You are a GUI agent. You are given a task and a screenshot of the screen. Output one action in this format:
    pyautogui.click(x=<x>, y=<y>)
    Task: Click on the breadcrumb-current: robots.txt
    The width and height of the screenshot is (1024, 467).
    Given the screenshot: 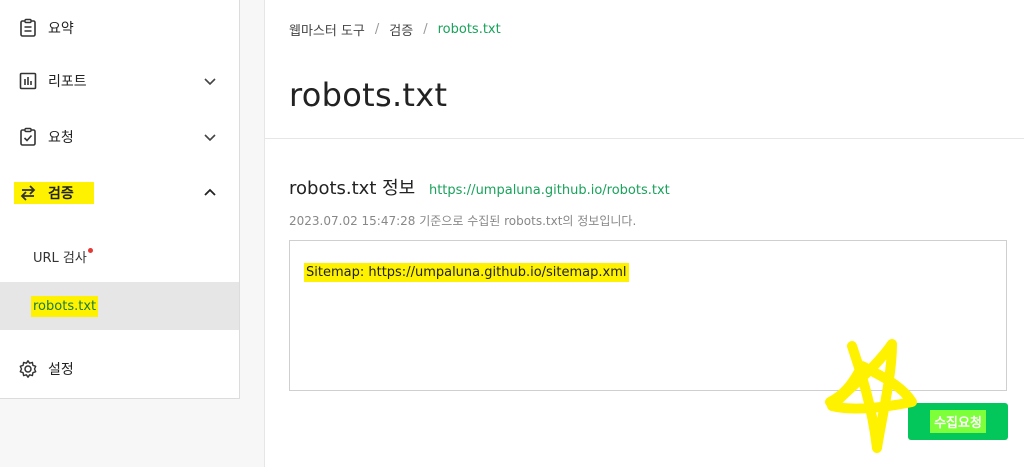 What is the action you would take?
    pyautogui.click(x=469, y=29)
    